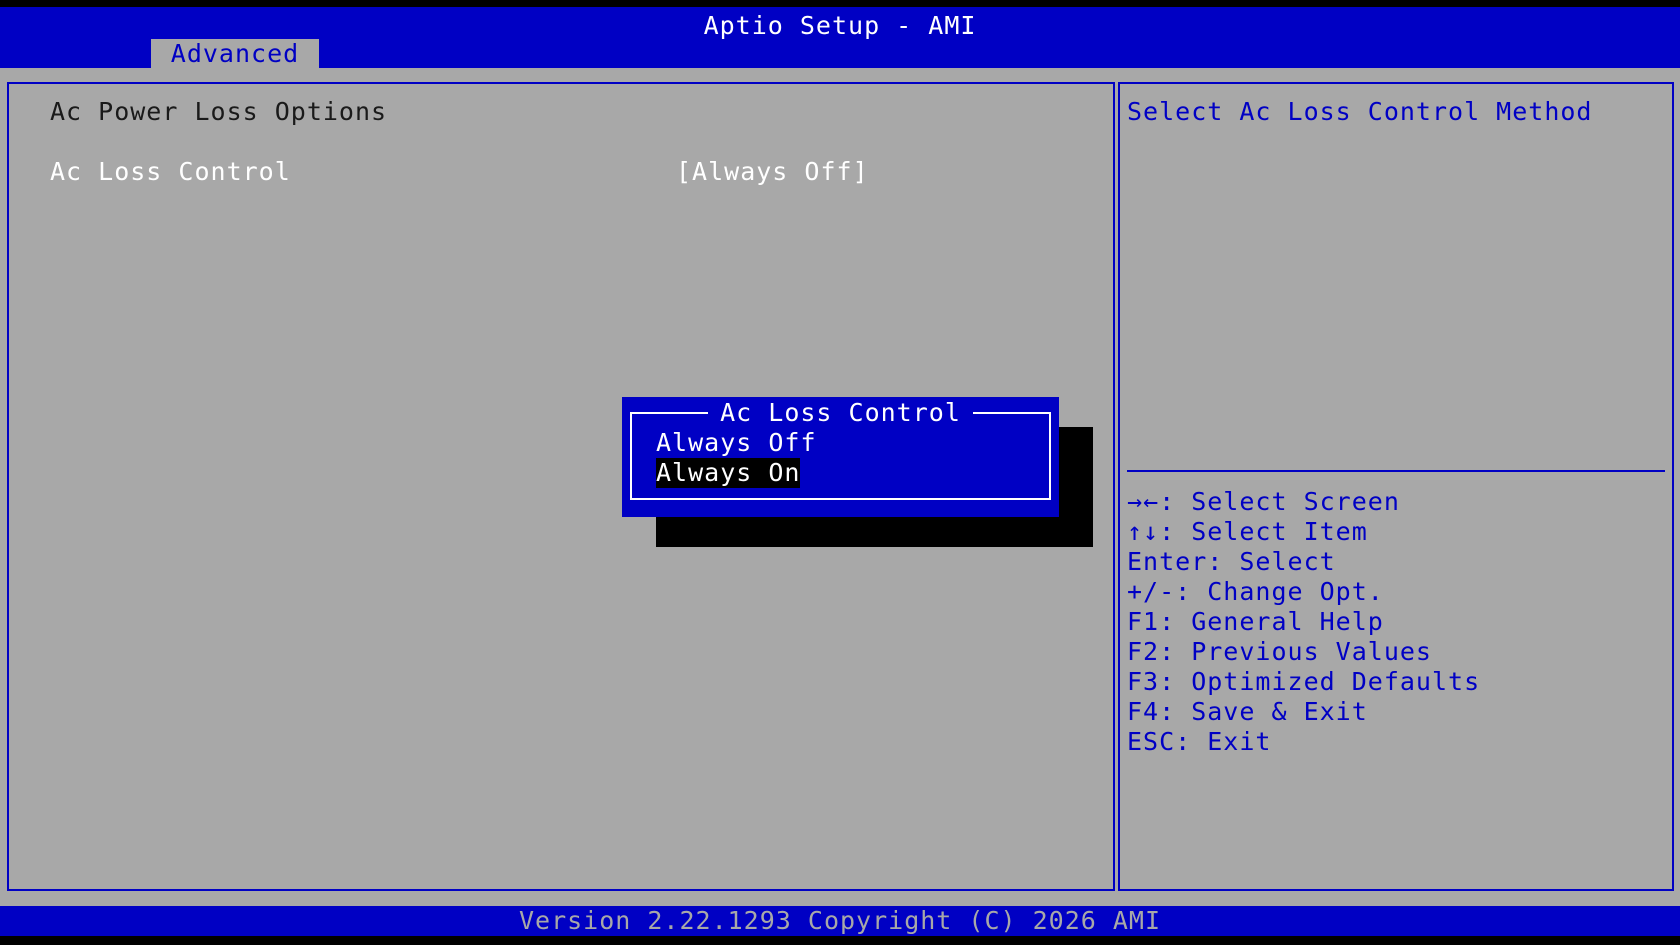 Image resolution: width=1680 pixels, height=945 pixels. What do you see at coordinates (1263, 501) in the screenshot?
I see `key-hint-select-screen: →←: Select Screen` at bounding box center [1263, 501].